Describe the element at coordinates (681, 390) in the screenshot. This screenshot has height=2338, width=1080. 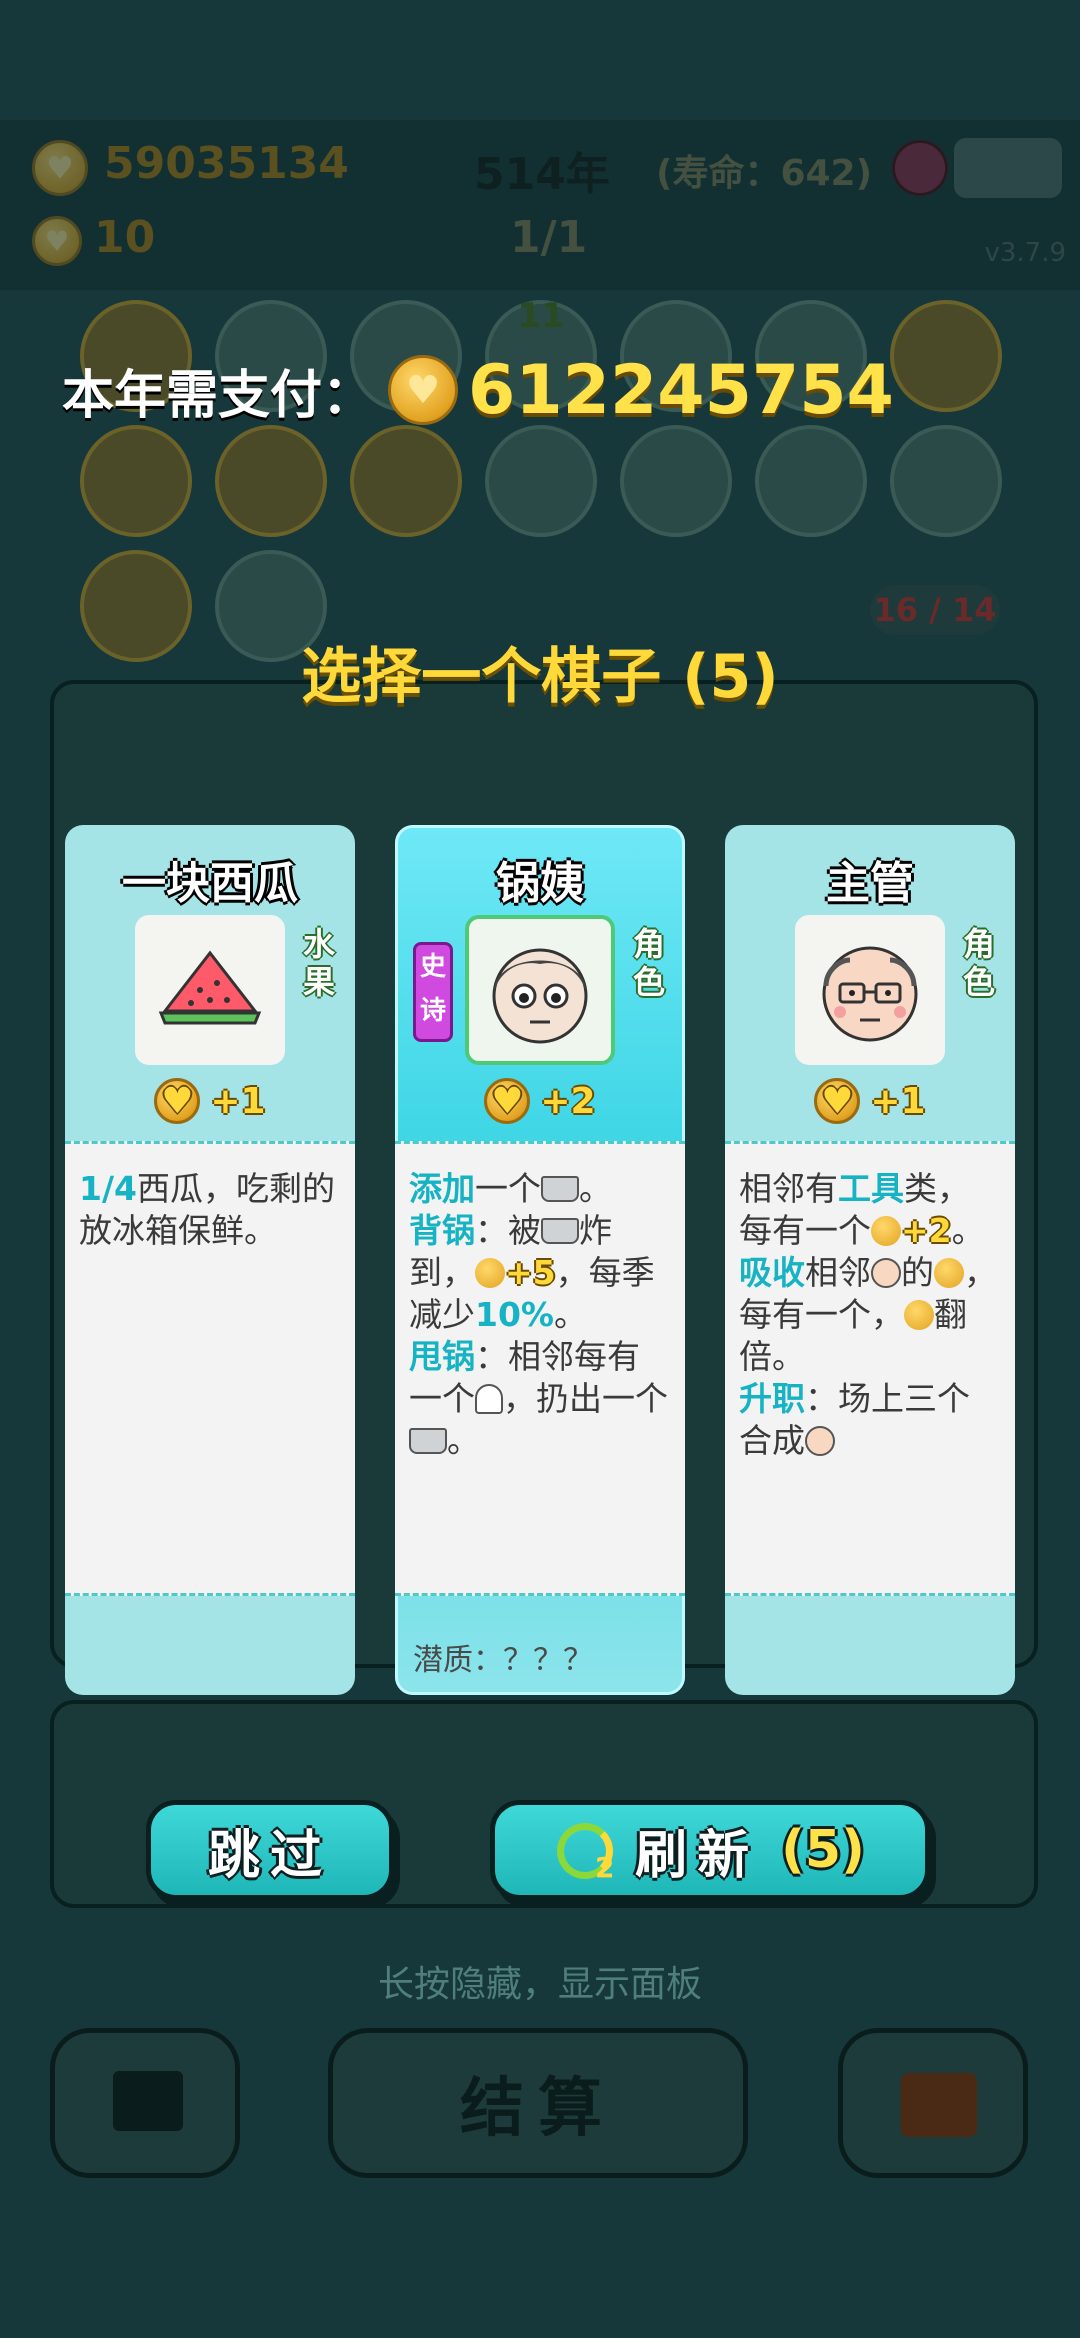
I see `payment-amount: 612245754` at that location.